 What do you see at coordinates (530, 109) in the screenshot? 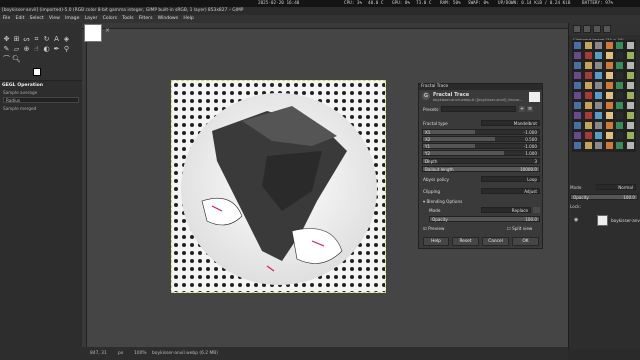
I see `preset-menu-icon: ≡` at bounding box center [530, 109].